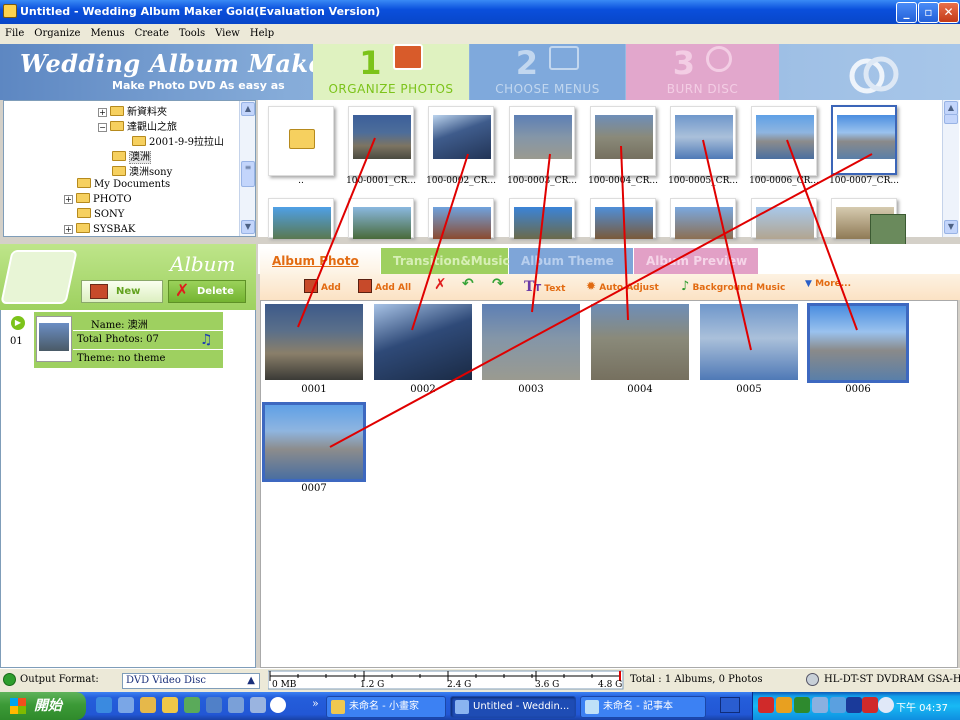 The image size is (960, 720). I want to click on minimize-button: _, so click(906, 12).